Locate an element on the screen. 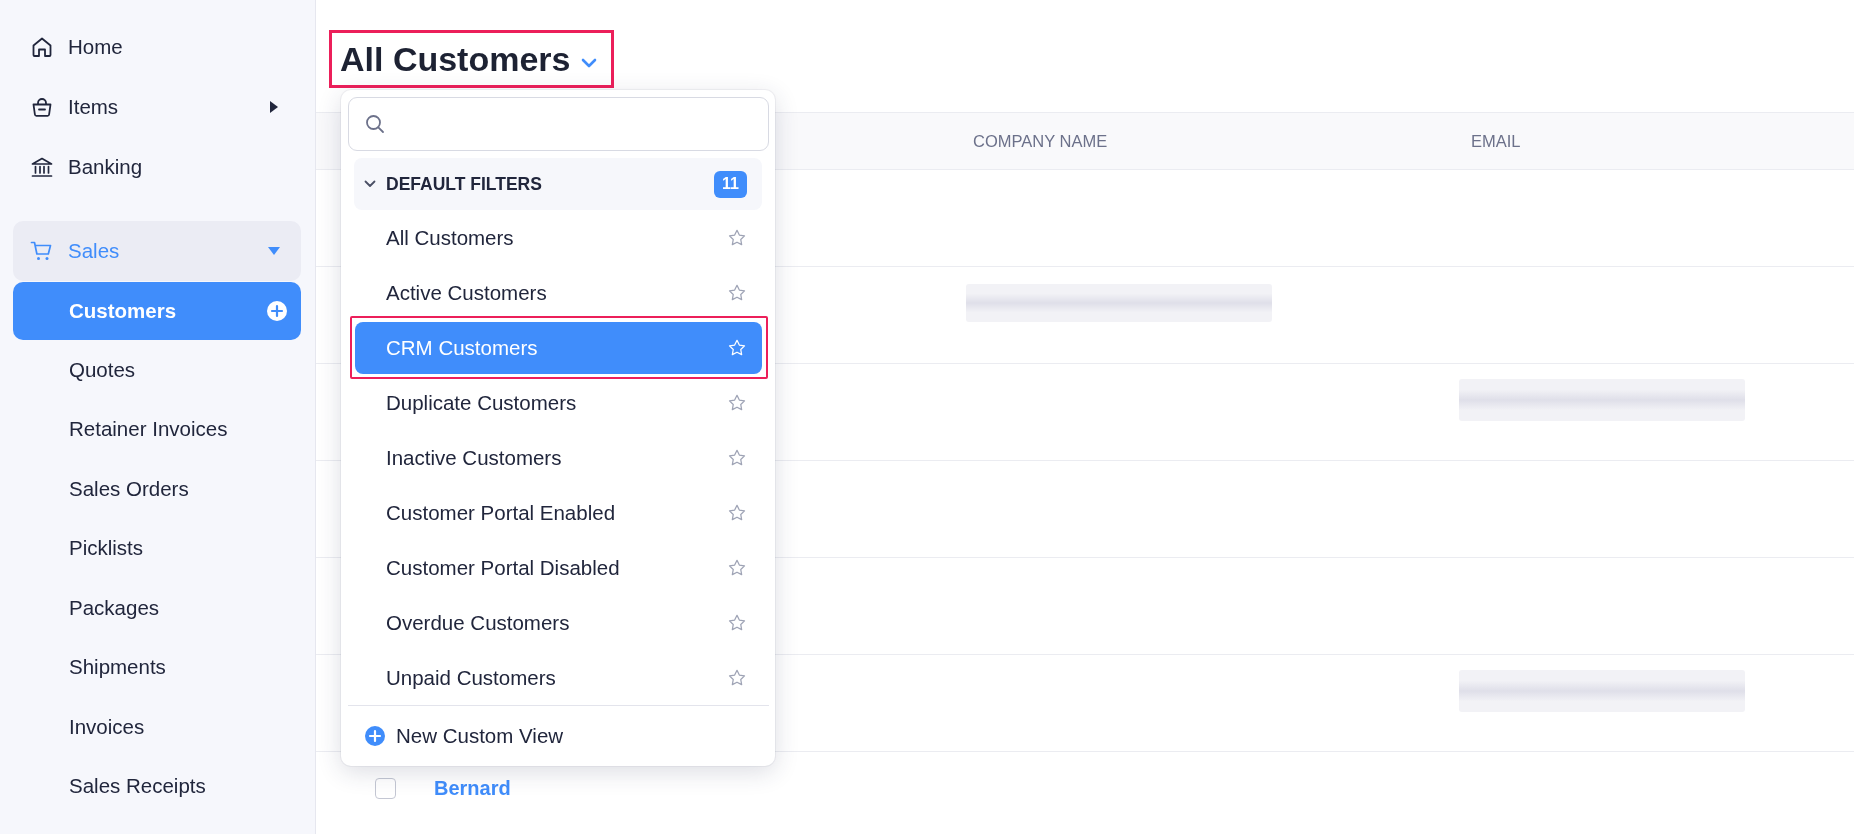 The width and height of the screenshot is (1854, 834). nav-subitem: Invoices is located at coordinates (157, 727).